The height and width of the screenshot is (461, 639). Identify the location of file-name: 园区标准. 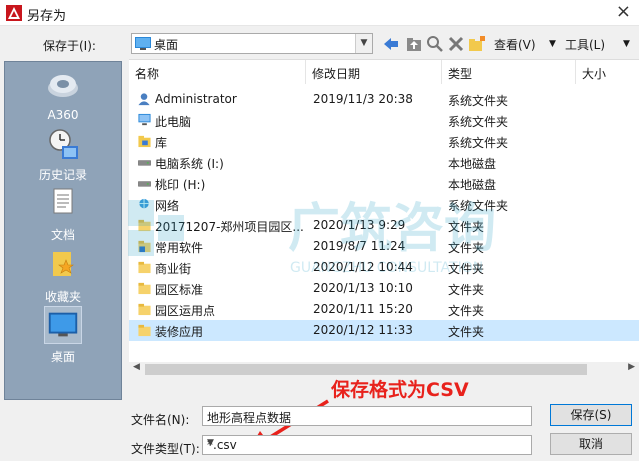
(179, 290).